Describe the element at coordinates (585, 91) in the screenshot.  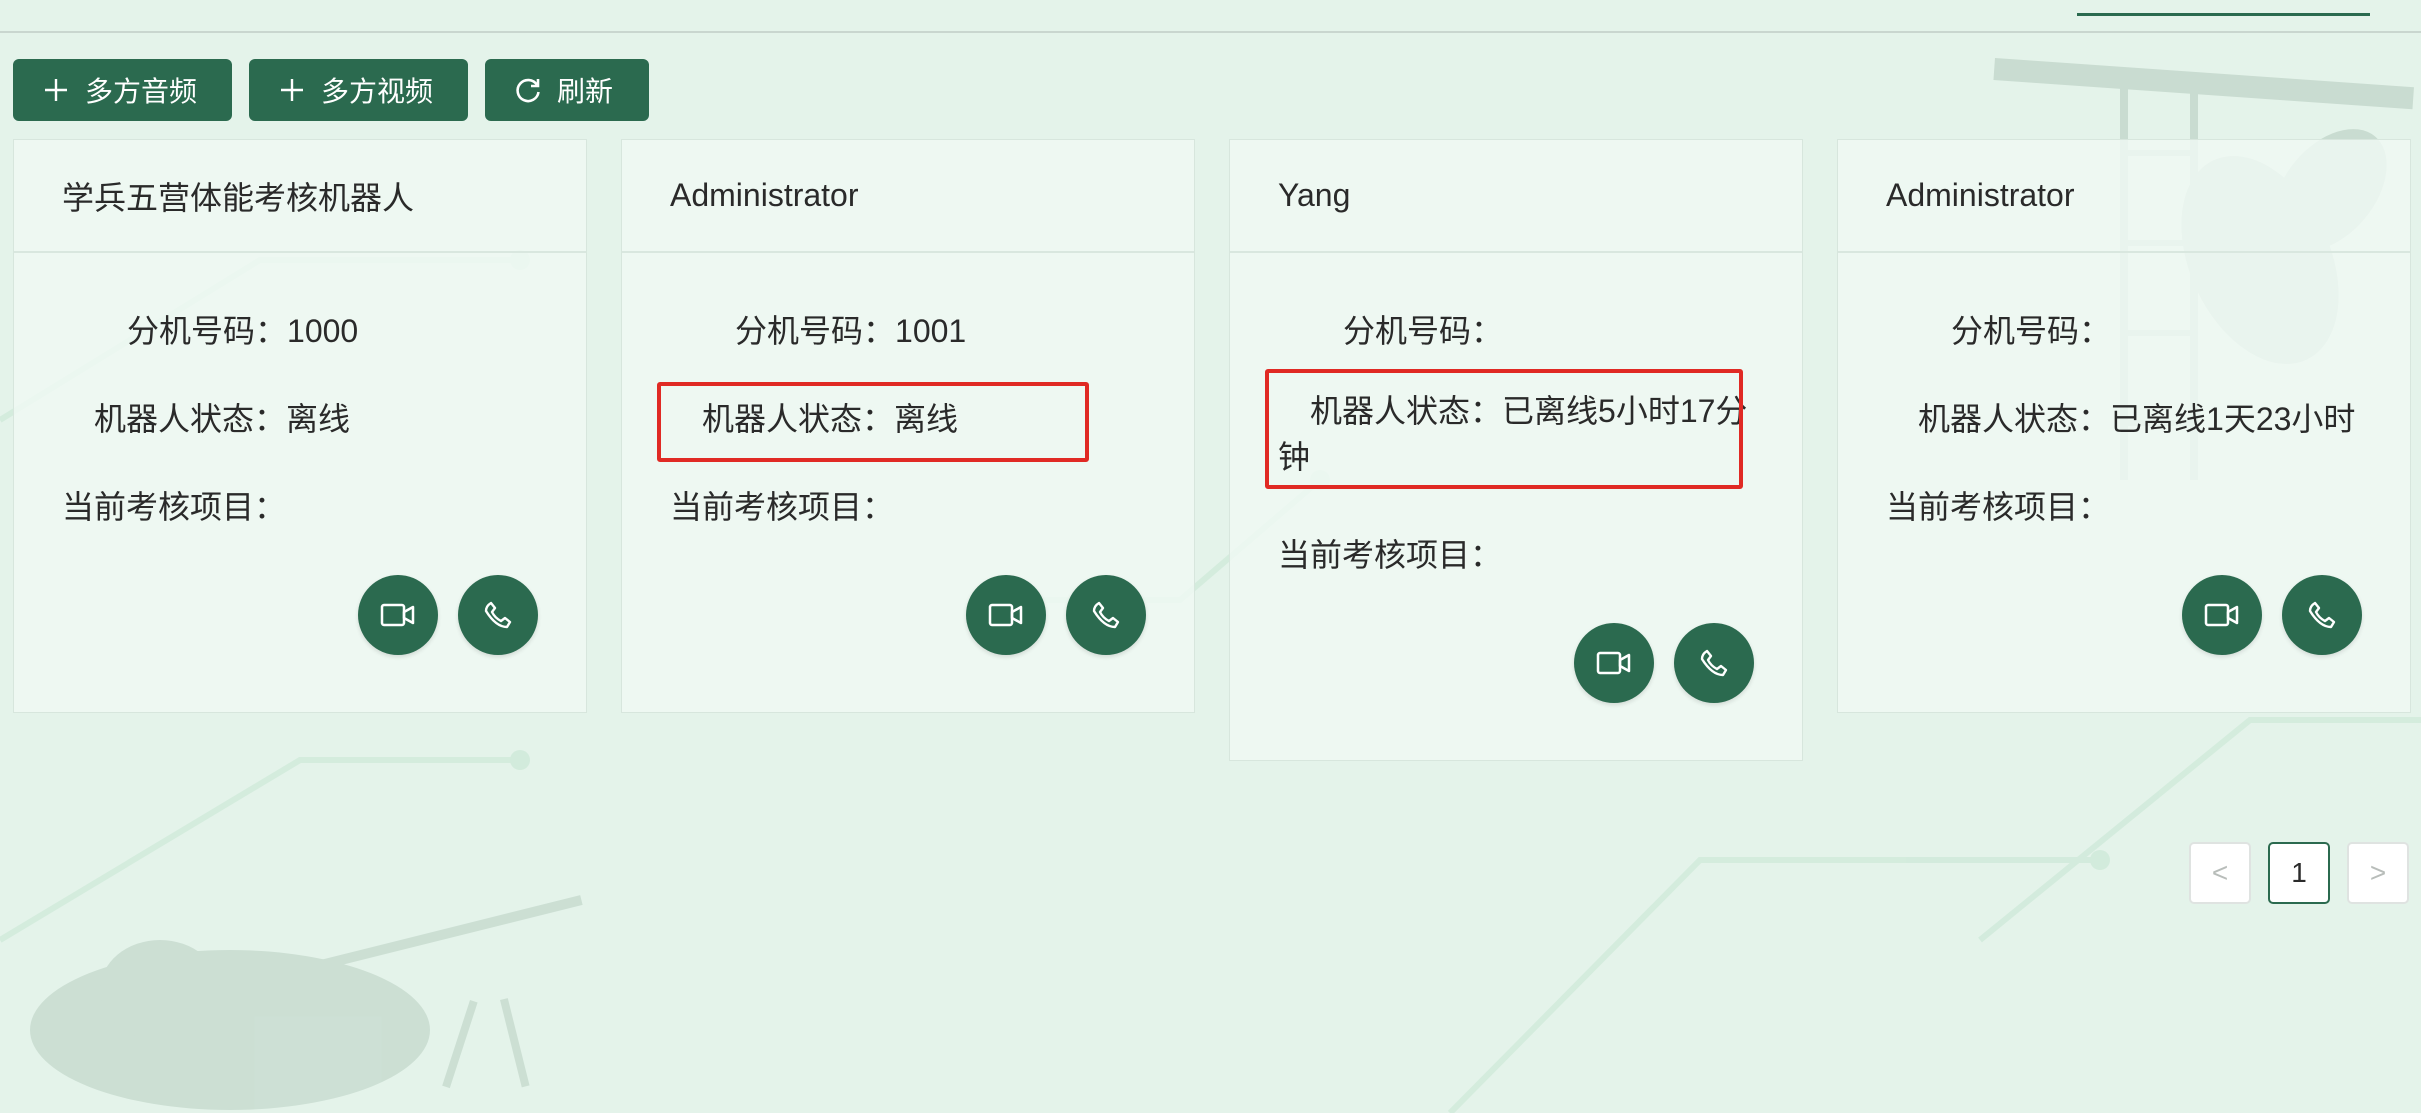
I see `refresh-label: 刷新` at that location.